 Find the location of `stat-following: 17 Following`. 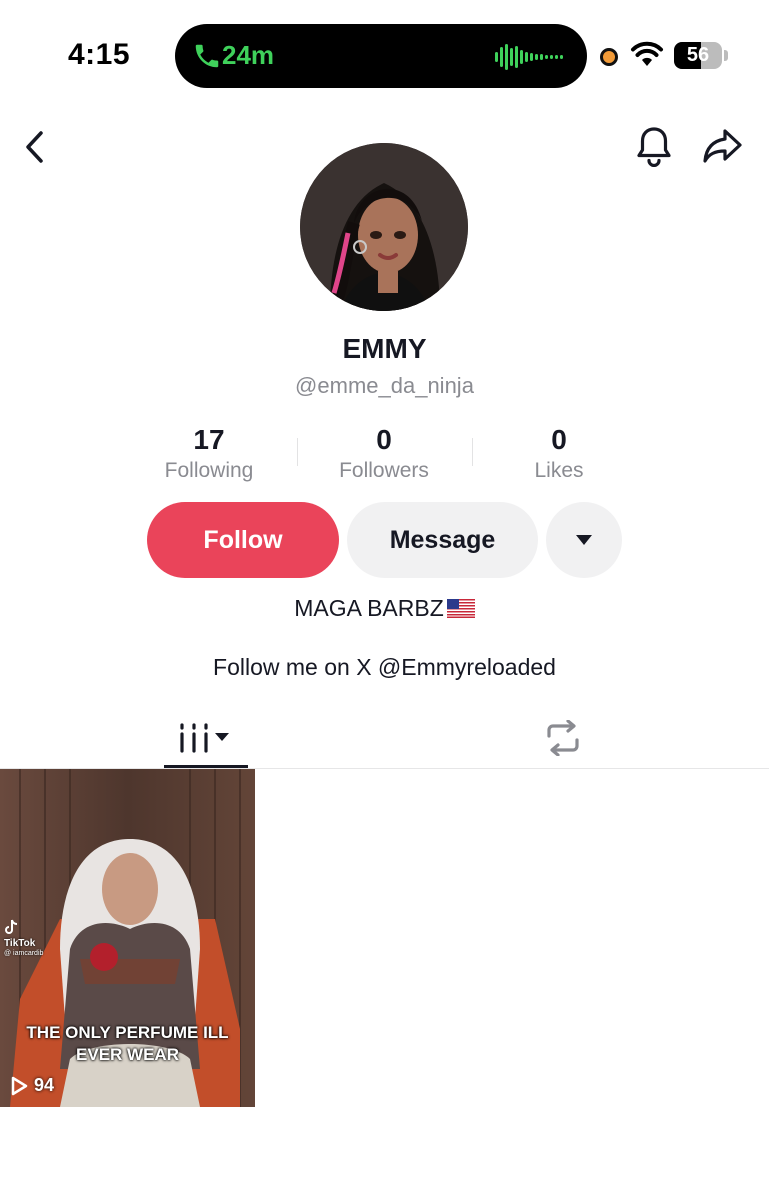

stat-following: 17 Following is located at coordinates (209, 455).